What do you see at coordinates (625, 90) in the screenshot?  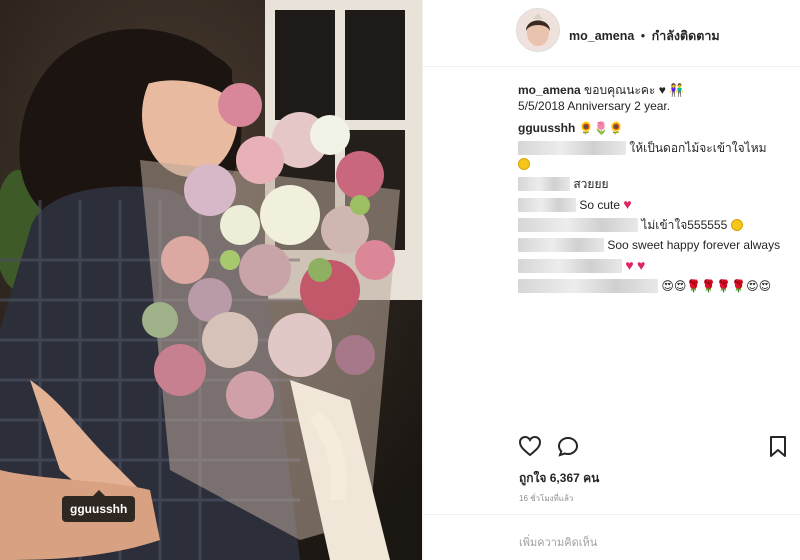 I see `caption-text: ขอบคุณนะคะ ♥` at bounding box center [625, 90].